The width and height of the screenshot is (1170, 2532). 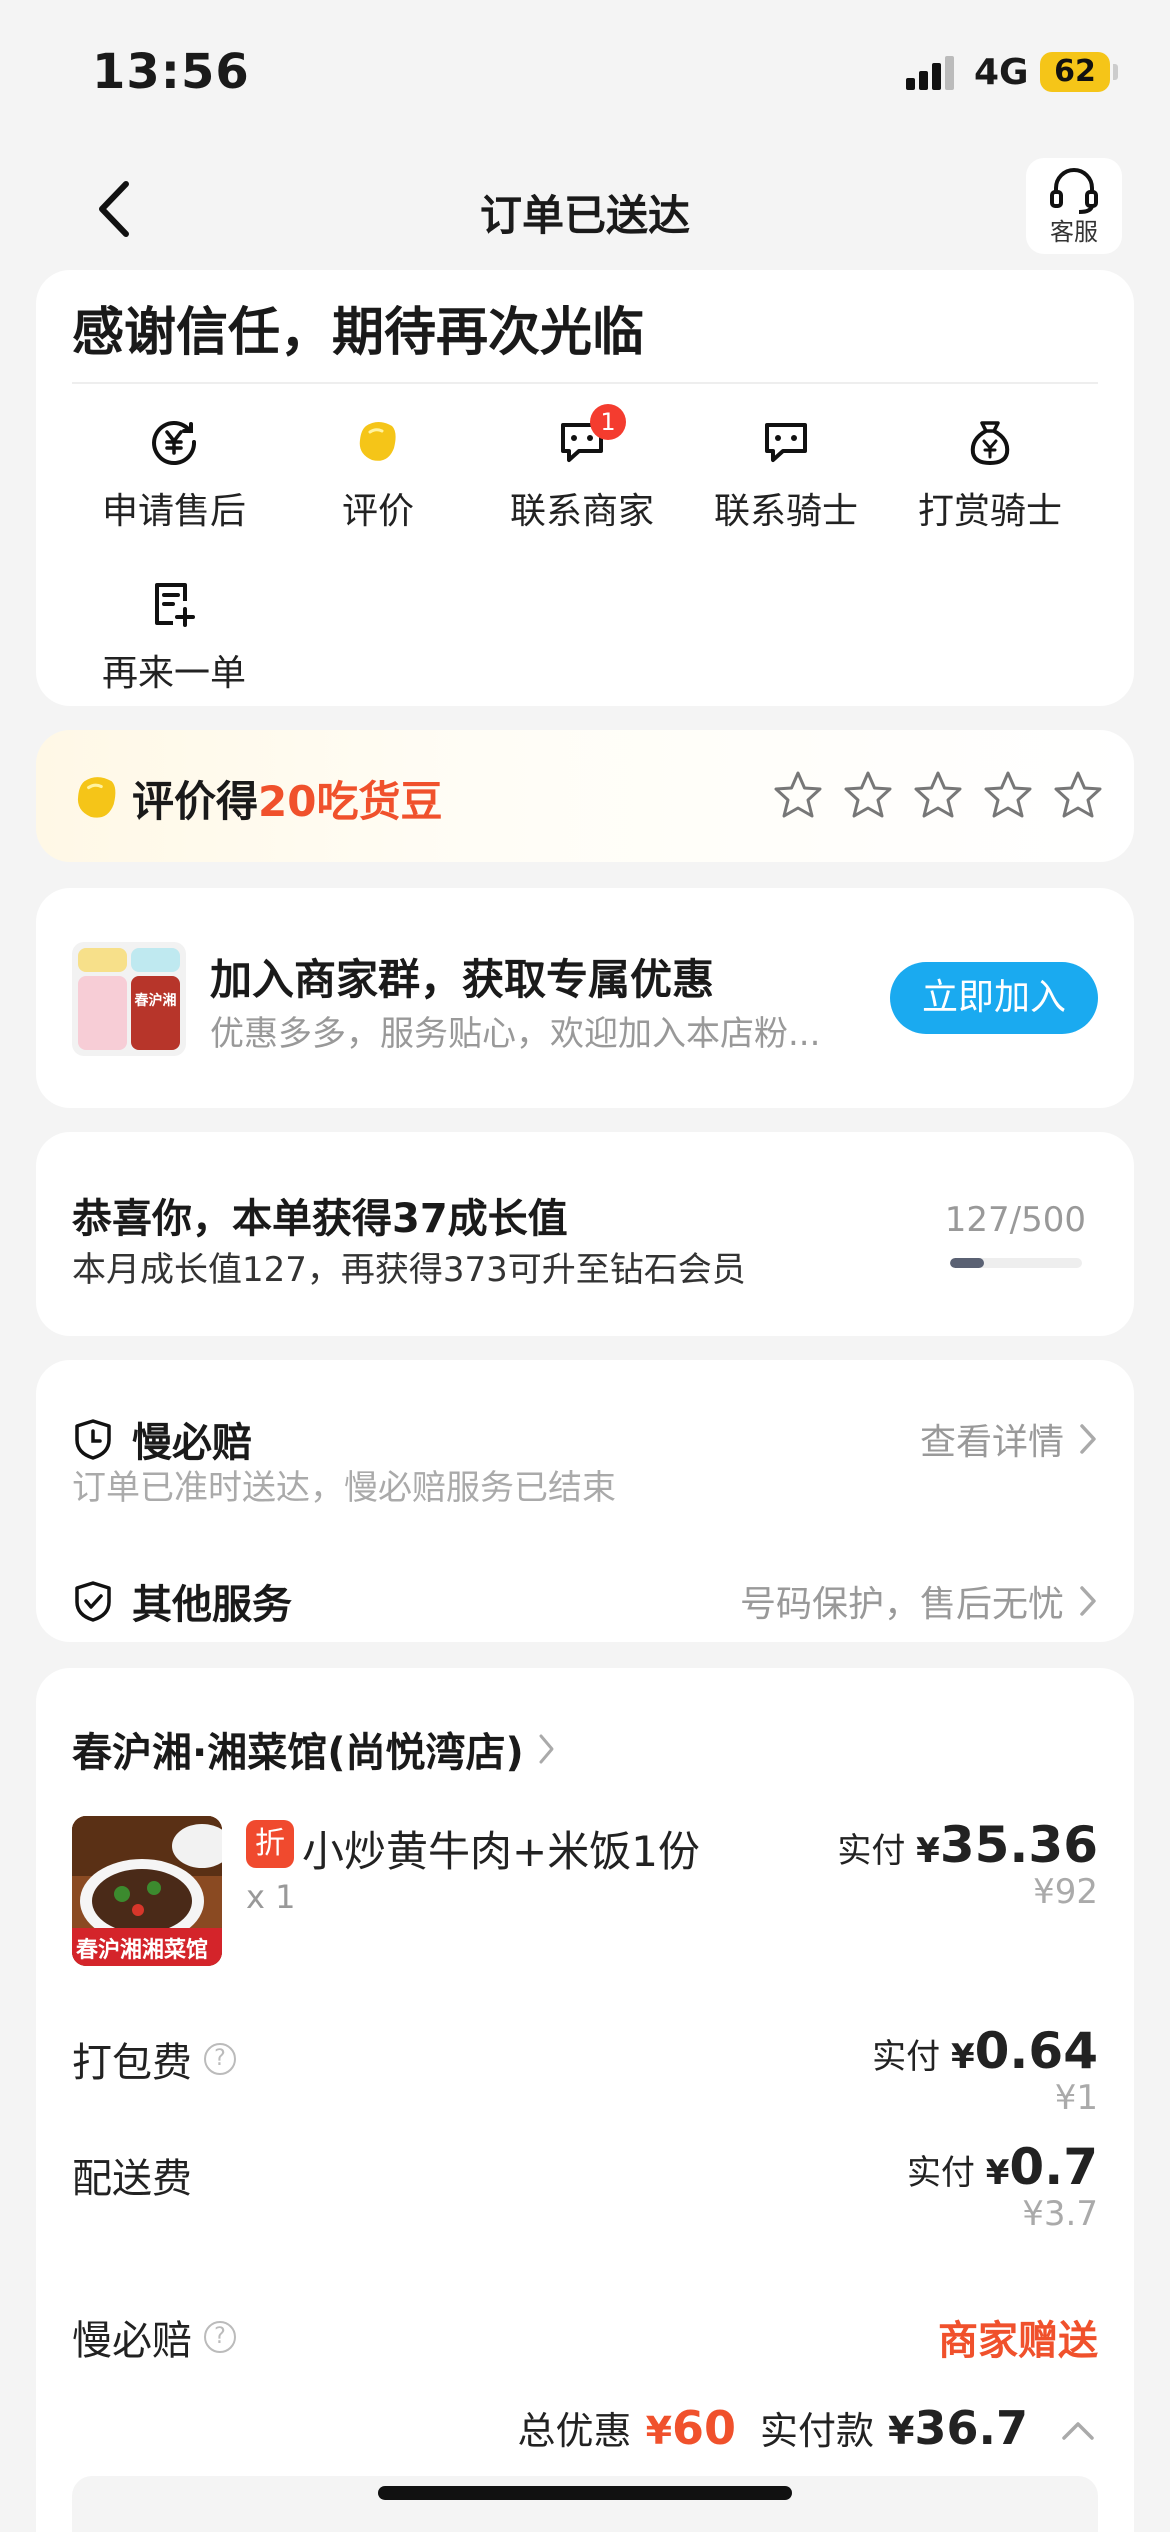 What do you see at coordinates (585, 796) in the screenshot?
I see `review-card: 评价得20吃货豆` at bounding box center [585, 796].